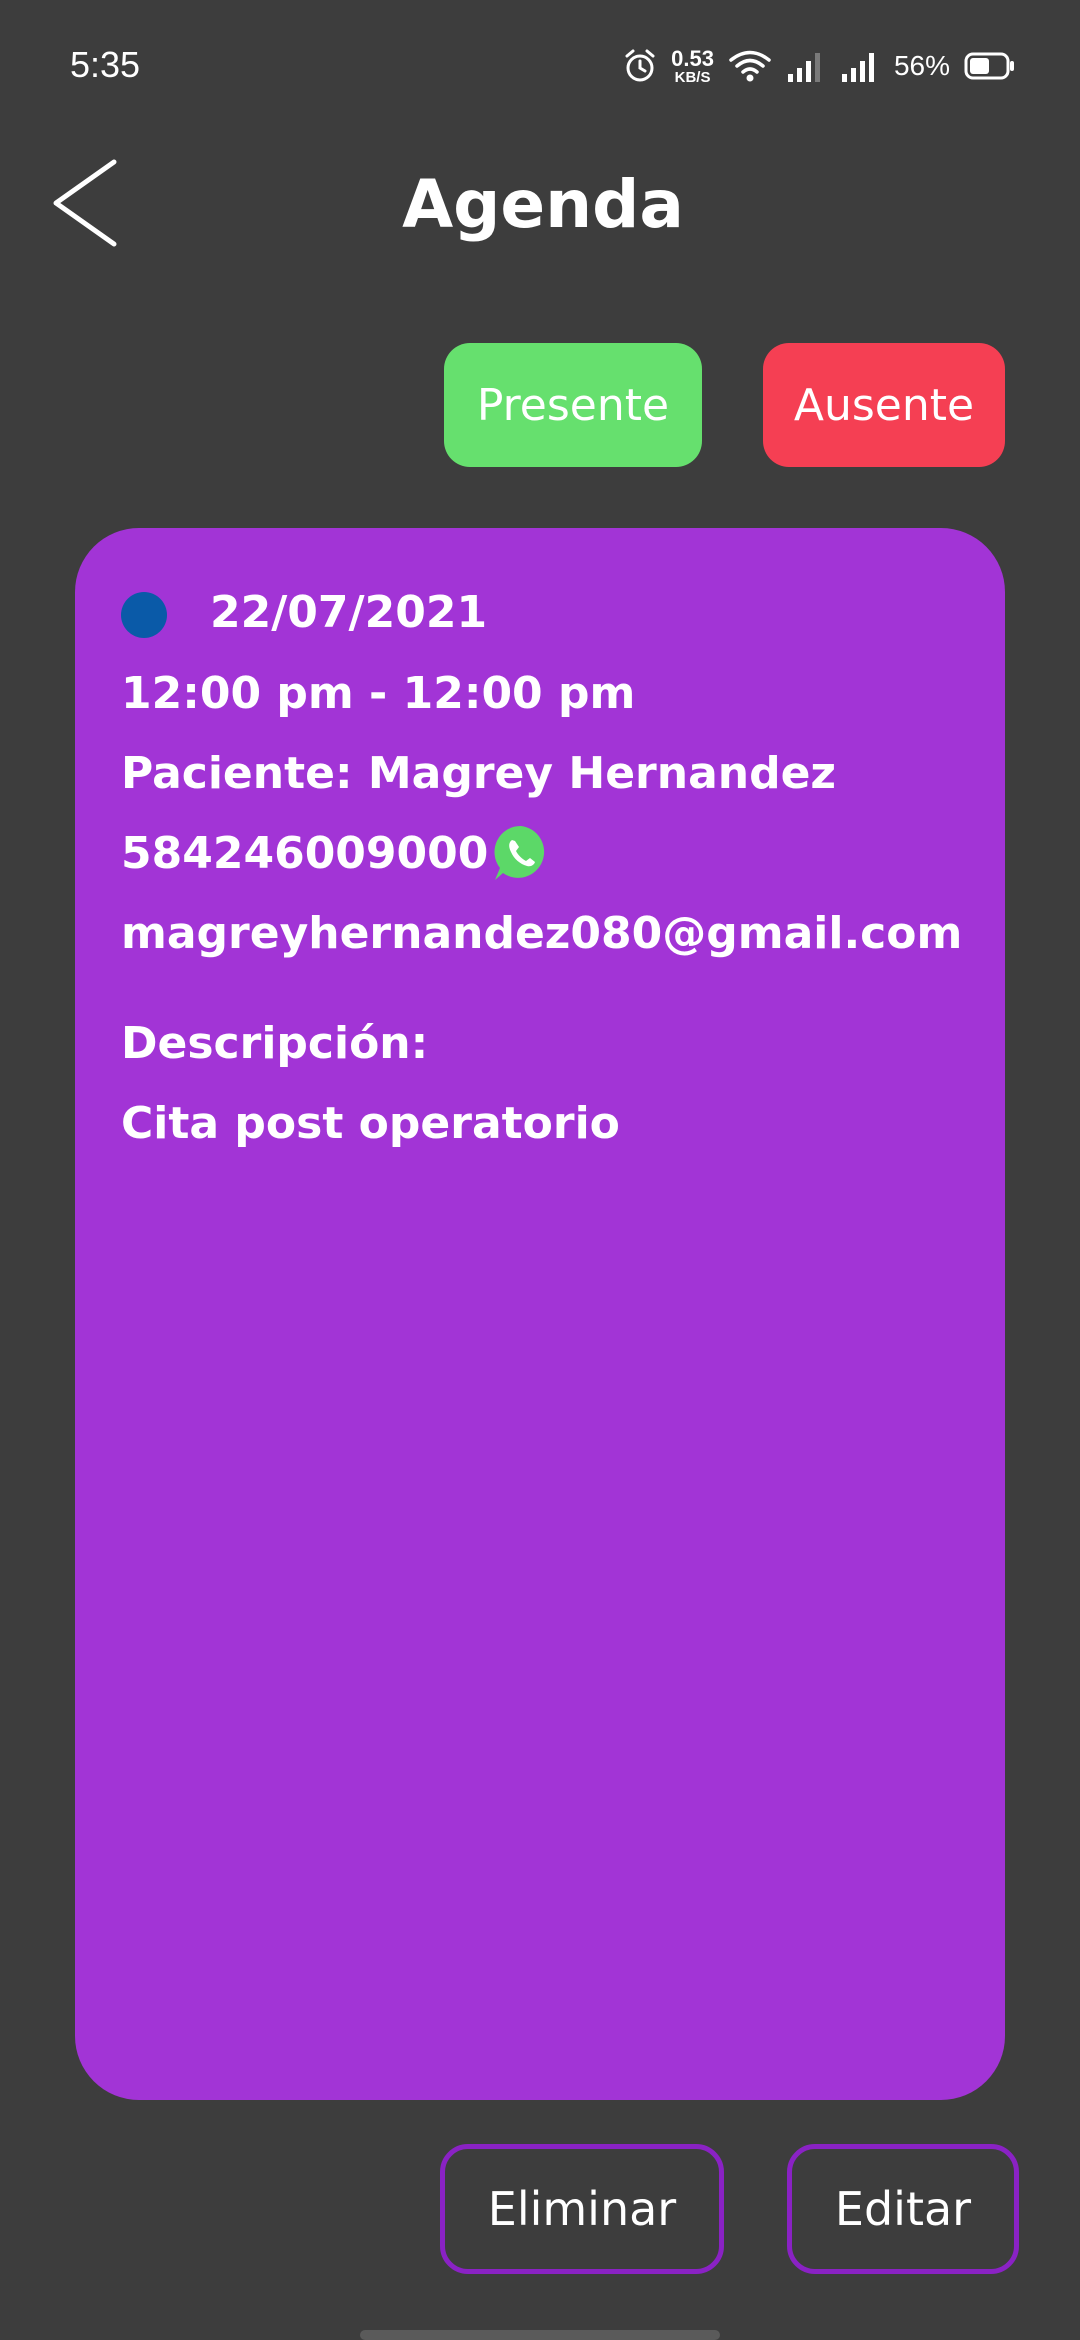 Image resolution: width=1080 pixels, height=2340 pixels. Describe the element at coordinates (144, 615) in the screenshot. I see `status-dot` at that location.